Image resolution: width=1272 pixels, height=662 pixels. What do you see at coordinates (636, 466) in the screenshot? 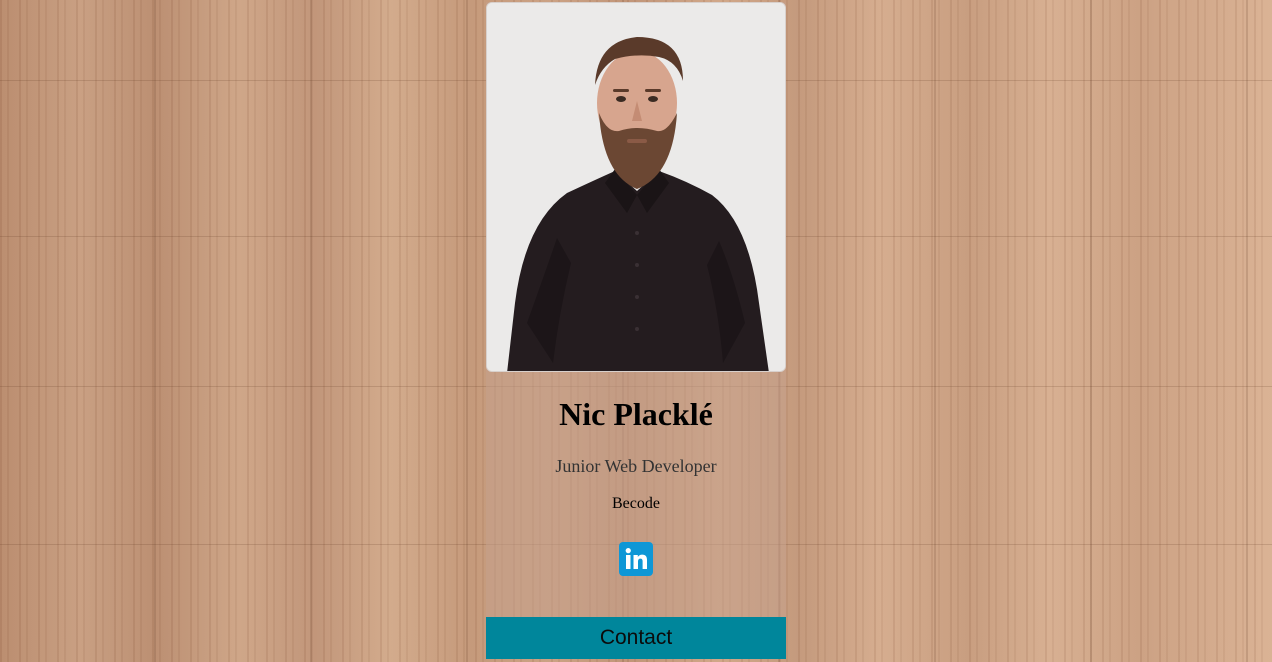
I see `profile-role: Junior Web Developer` at bounding box center [636, 466].